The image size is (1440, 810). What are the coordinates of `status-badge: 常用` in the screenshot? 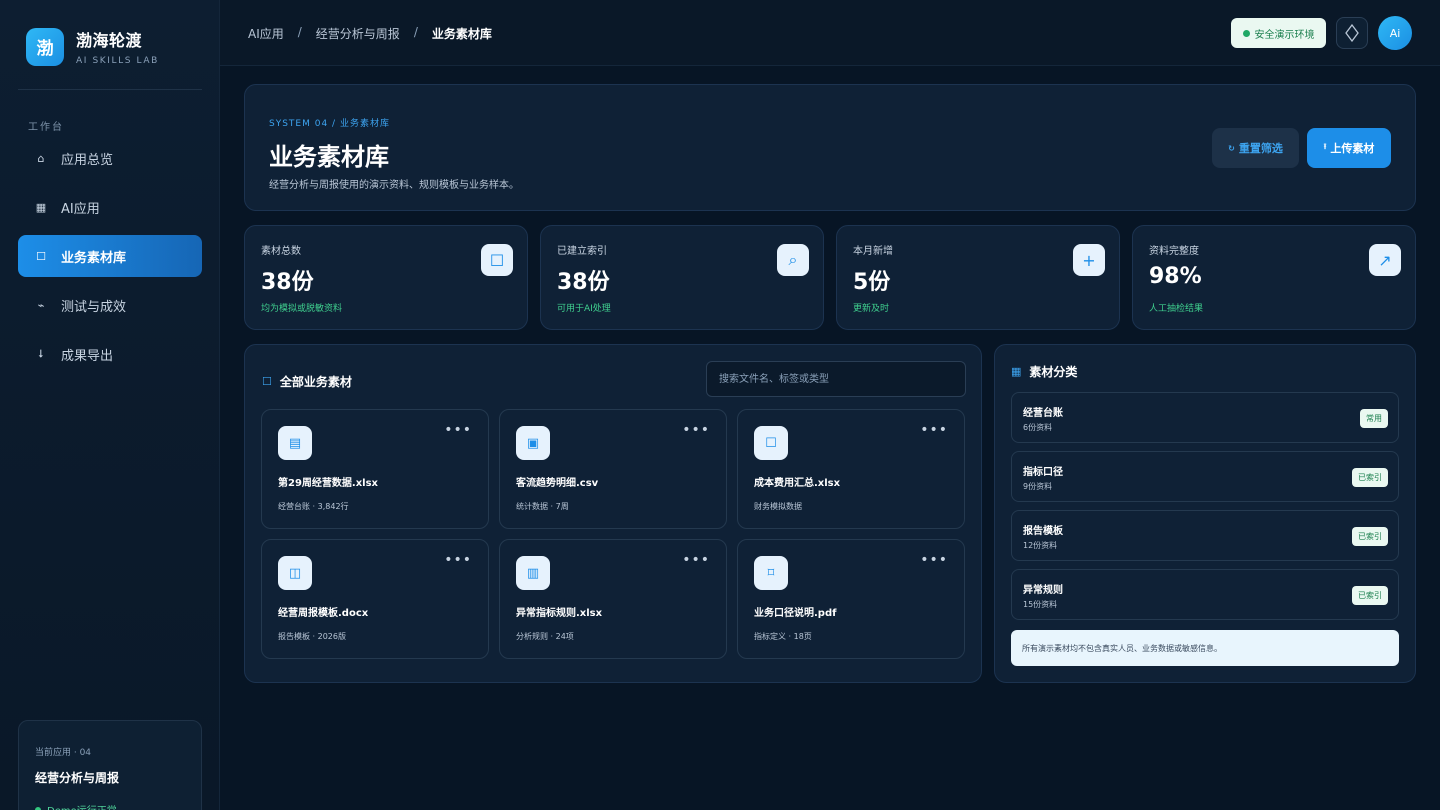 It's located at (1374, 418).